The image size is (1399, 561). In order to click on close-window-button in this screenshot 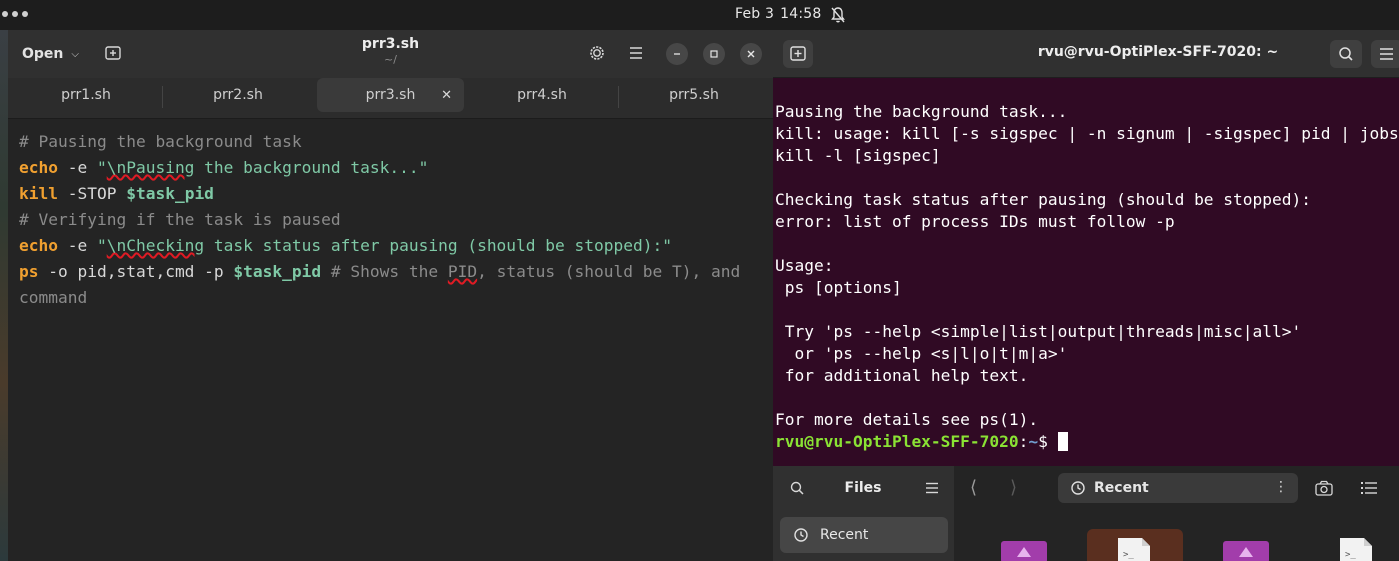, I will do `click(751, 54)`.